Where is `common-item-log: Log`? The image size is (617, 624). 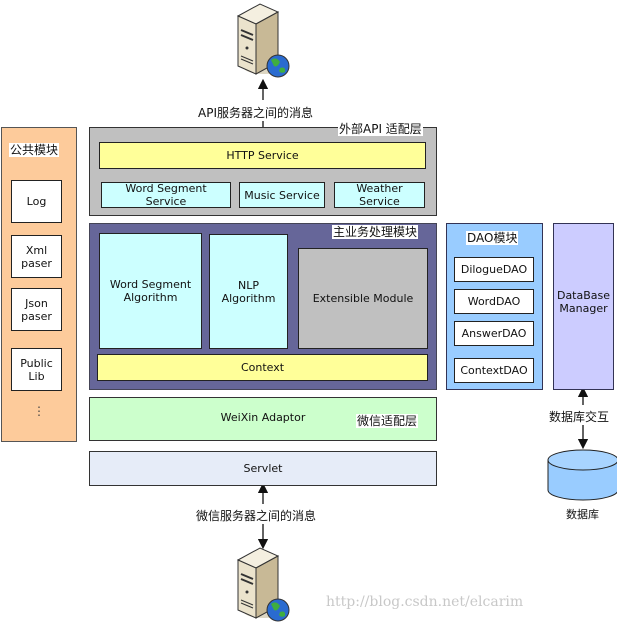
common-item-log: Log is located at coordinates (36, 201).